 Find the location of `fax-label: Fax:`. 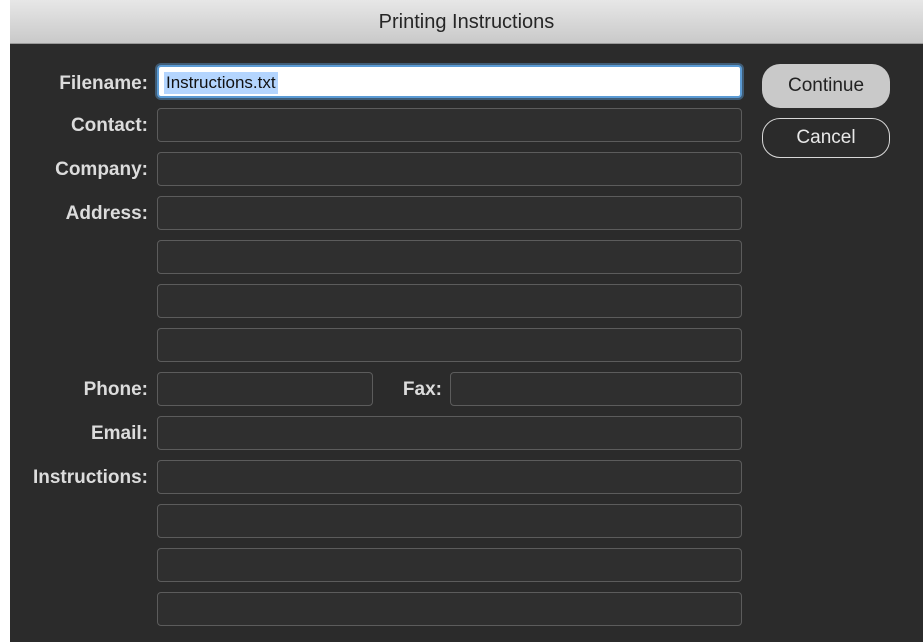

fax-label: Fax: is located at coordinates (422, 389).